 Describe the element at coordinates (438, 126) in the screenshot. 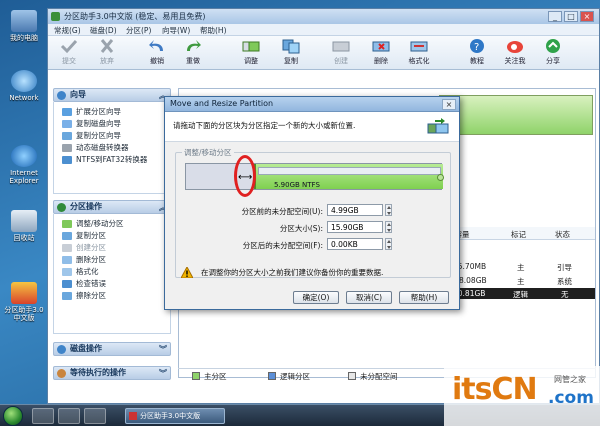

I see `disk-resize-icon` at that location.